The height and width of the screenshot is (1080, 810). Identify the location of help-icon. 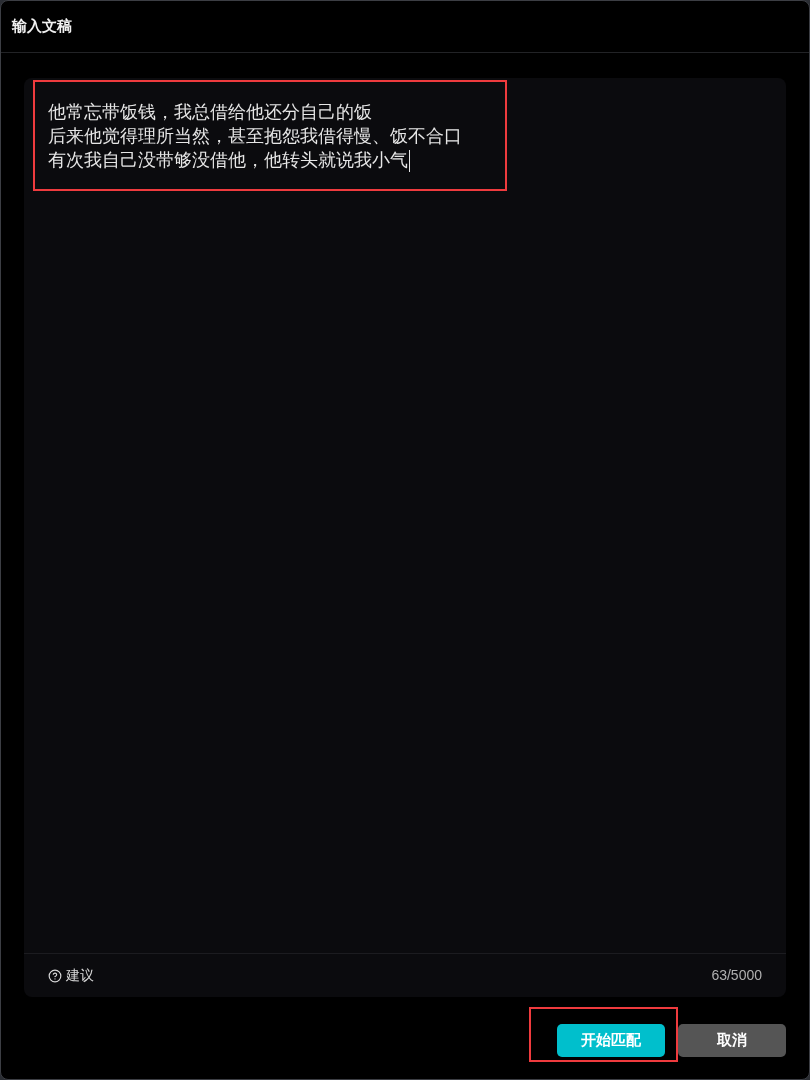
(55, 975).